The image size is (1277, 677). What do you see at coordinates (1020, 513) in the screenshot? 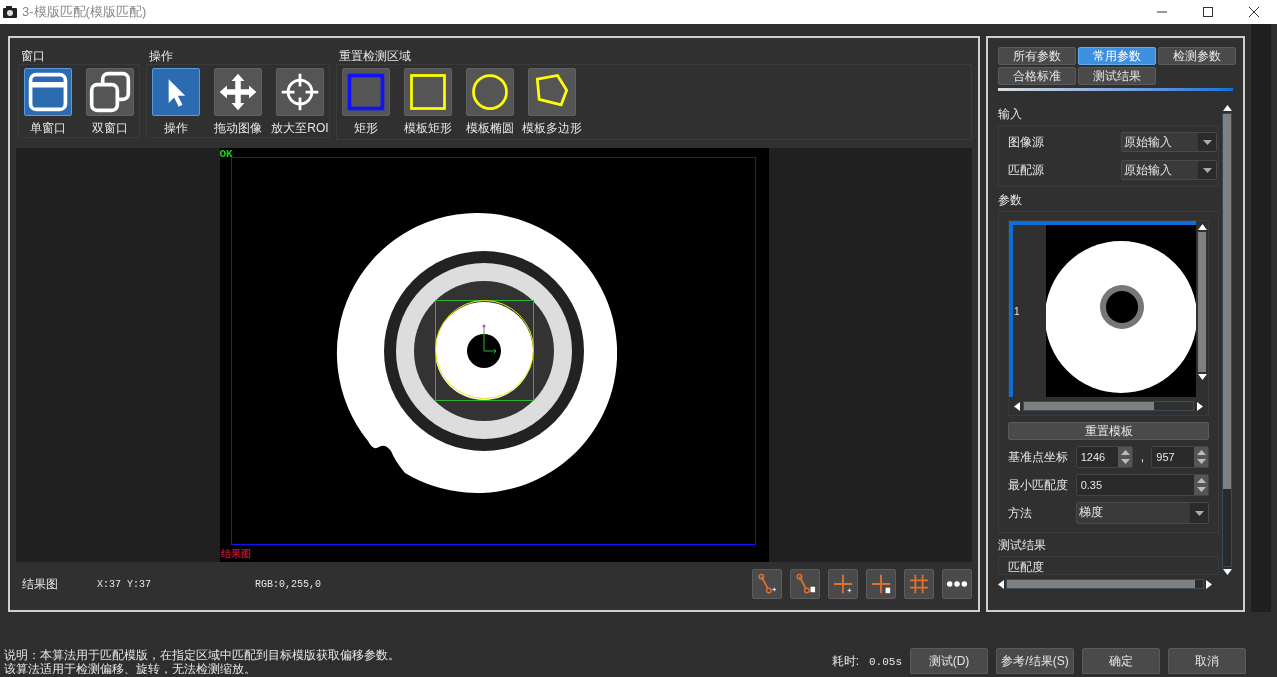
I see `field-label: 方法` at bounding box center [1020, 513].